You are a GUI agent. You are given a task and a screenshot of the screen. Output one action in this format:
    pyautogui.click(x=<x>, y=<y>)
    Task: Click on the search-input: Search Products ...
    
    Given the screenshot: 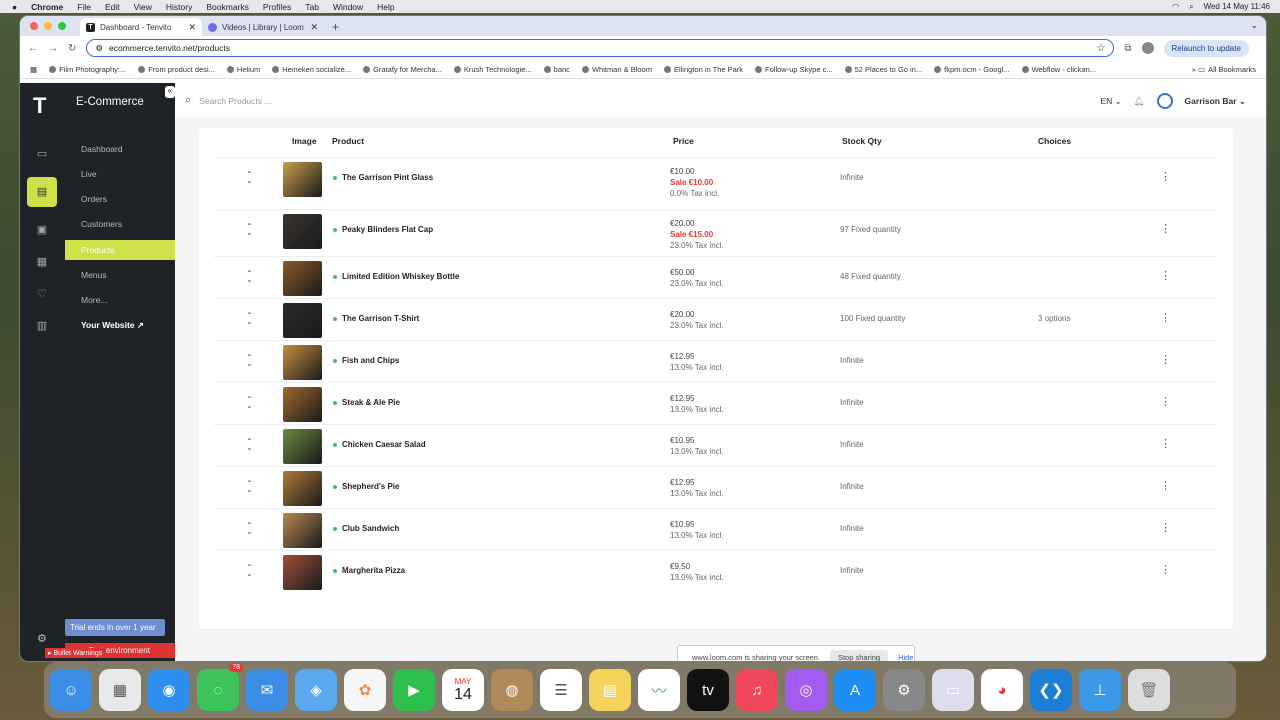 What is the action you would take?
    pyautogui.click(x=235, y=101)
    